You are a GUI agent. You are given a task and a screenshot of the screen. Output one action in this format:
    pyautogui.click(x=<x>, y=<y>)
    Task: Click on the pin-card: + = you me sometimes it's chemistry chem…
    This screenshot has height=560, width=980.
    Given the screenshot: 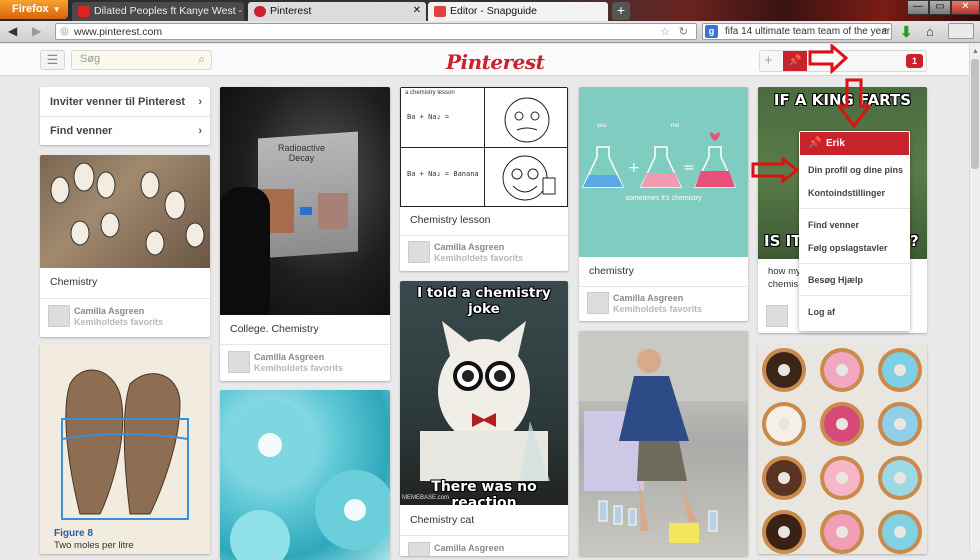 What is the action you would take?
    pyautogui.click(x=663, y=204)
    